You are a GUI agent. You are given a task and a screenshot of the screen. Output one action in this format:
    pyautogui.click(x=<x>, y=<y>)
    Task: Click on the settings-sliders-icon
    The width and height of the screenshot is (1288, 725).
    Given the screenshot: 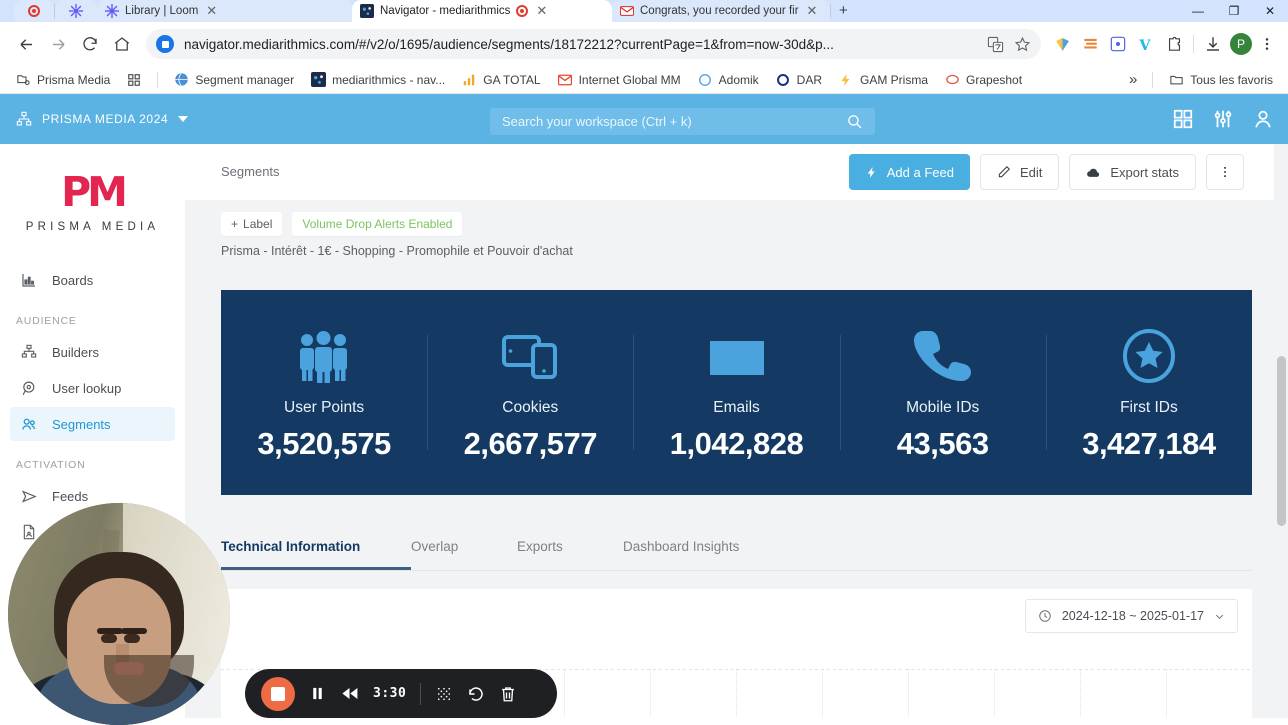 What is the action you would take?
    pyautogui.click(x=1223, y=119)
    